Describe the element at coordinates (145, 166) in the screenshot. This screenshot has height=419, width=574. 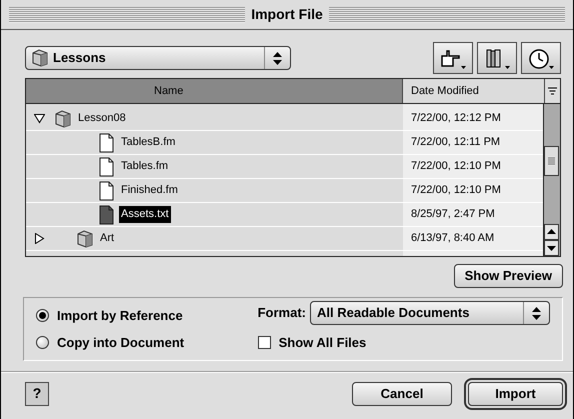
I see `file-name: Tables.fm` at that location.